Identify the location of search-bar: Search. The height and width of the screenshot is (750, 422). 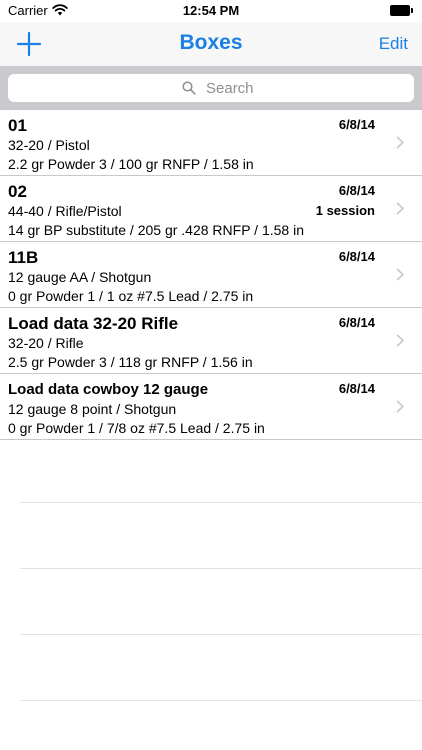
(211, 88).